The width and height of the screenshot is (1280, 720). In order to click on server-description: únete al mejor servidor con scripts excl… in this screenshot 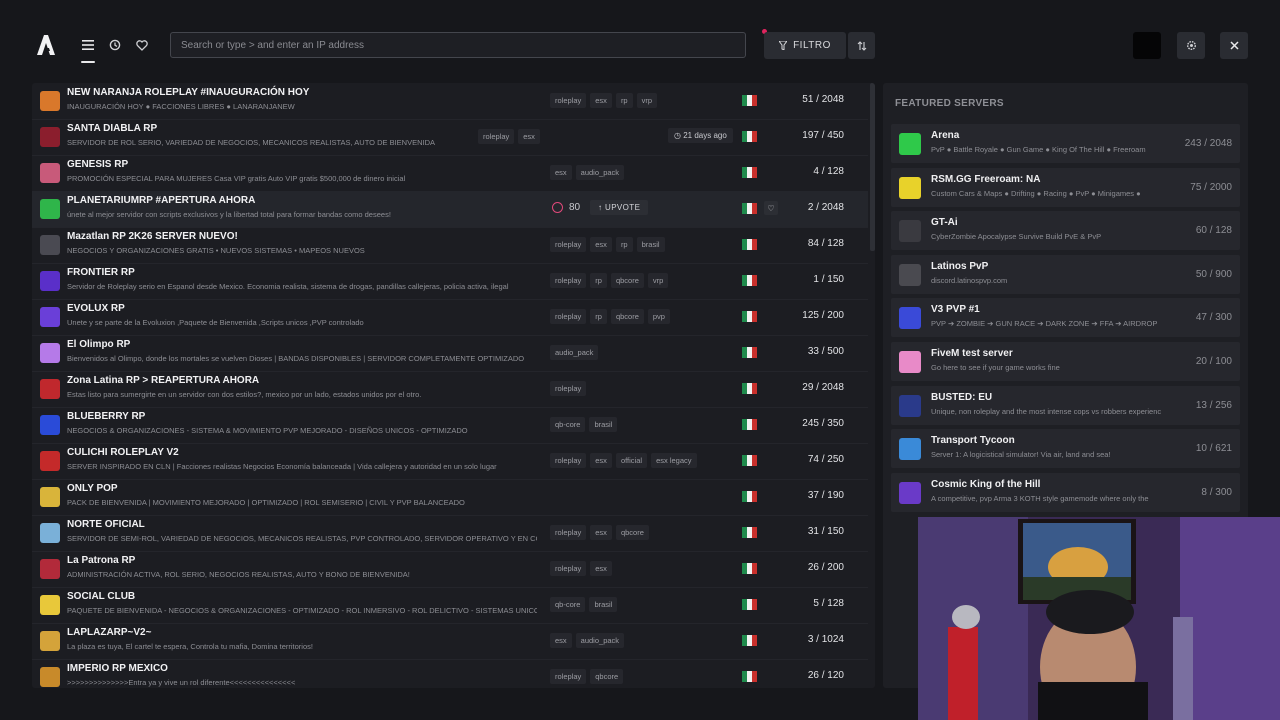, I will do `click(229, 214)`.